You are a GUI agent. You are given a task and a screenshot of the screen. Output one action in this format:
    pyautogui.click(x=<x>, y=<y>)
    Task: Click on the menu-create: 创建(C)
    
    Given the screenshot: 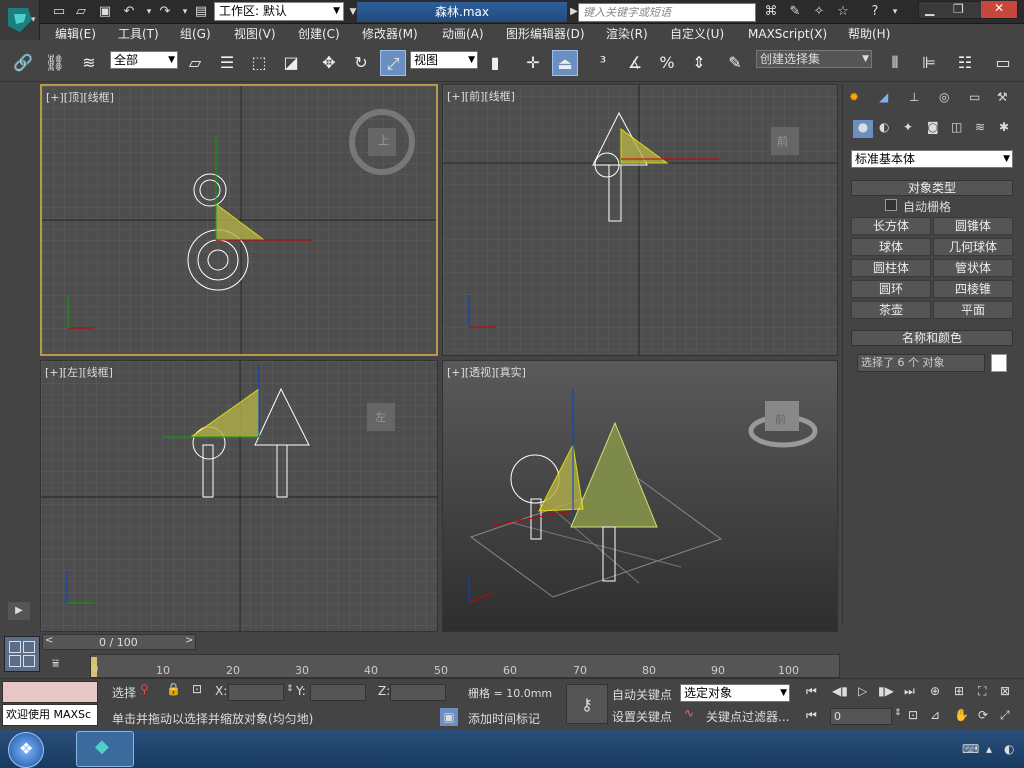 What is the action you would take?
    pyautogui.click(x=319, y=34)
    